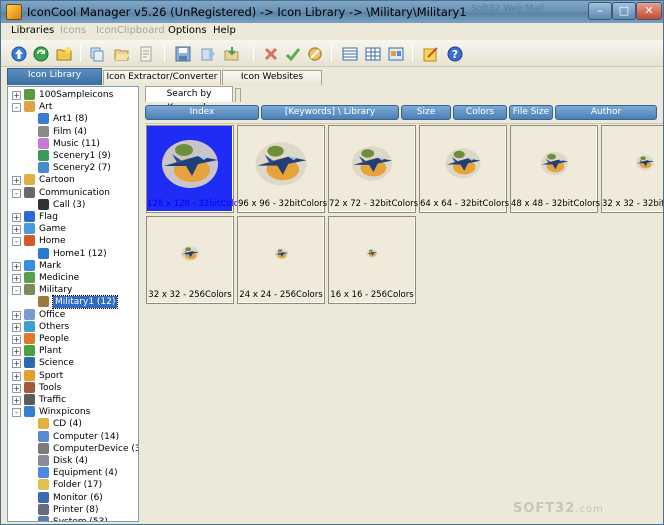 Image resolution: width=664 pixels, height=525 pixels. Describe the element at coordinates (73, 143) in the screenshot. I see `tree-item: Music (11)` at that location.